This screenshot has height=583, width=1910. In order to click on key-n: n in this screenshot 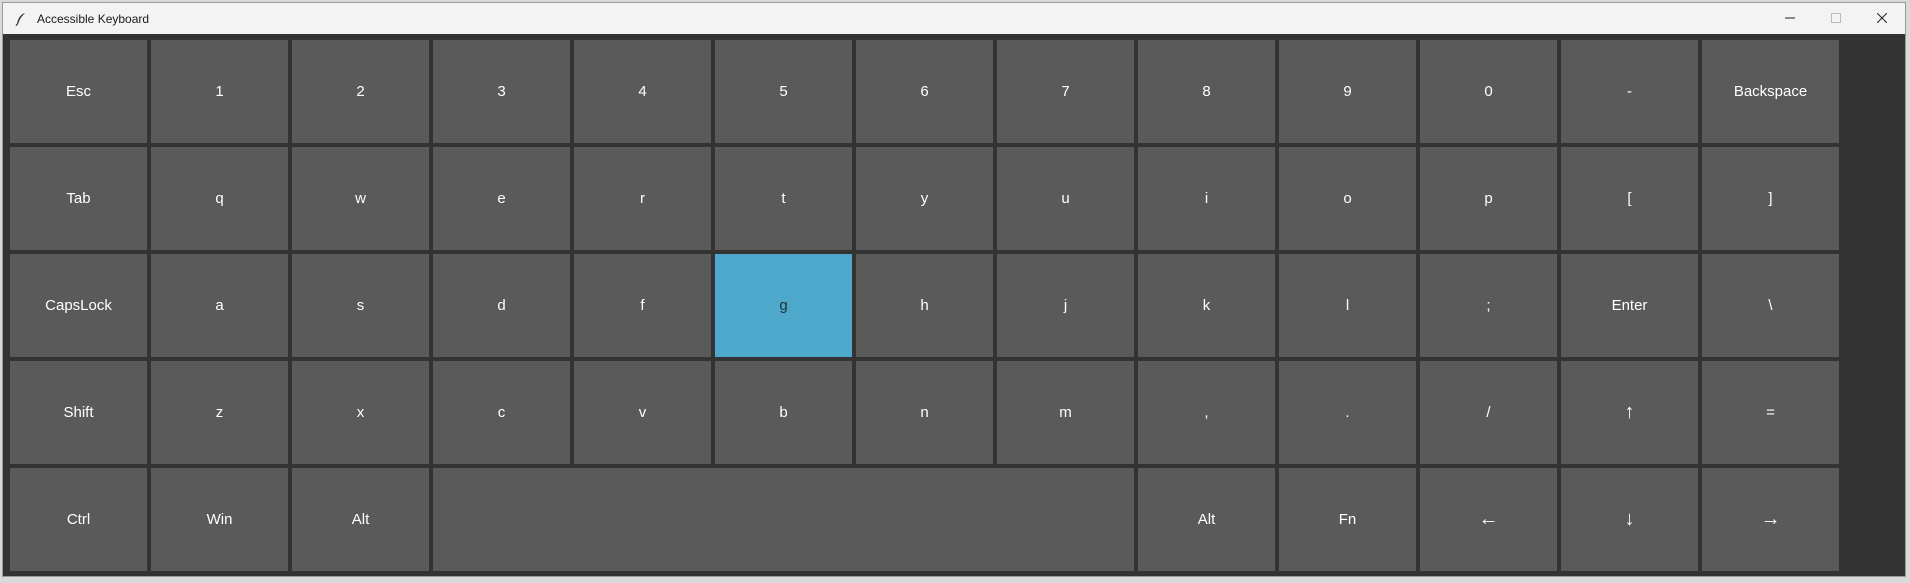, I will do `click(924, 412)`.